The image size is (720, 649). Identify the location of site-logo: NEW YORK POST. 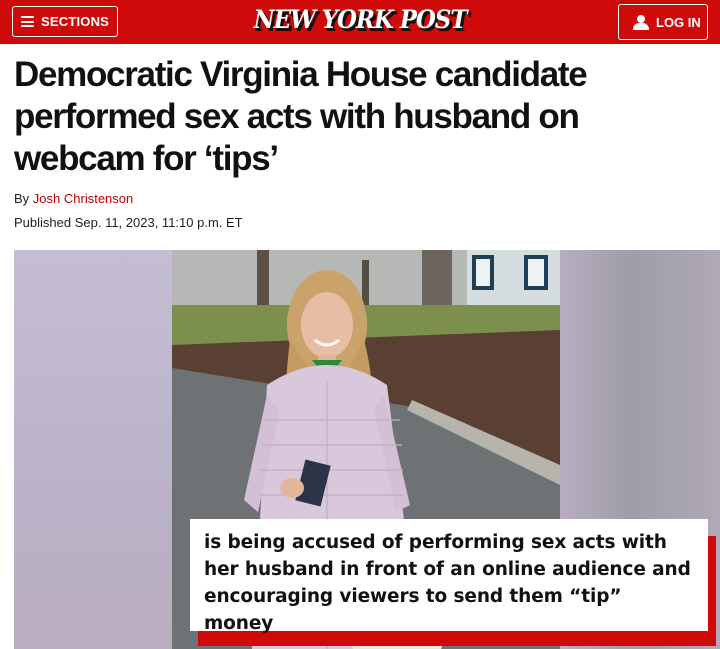
(360, 19).